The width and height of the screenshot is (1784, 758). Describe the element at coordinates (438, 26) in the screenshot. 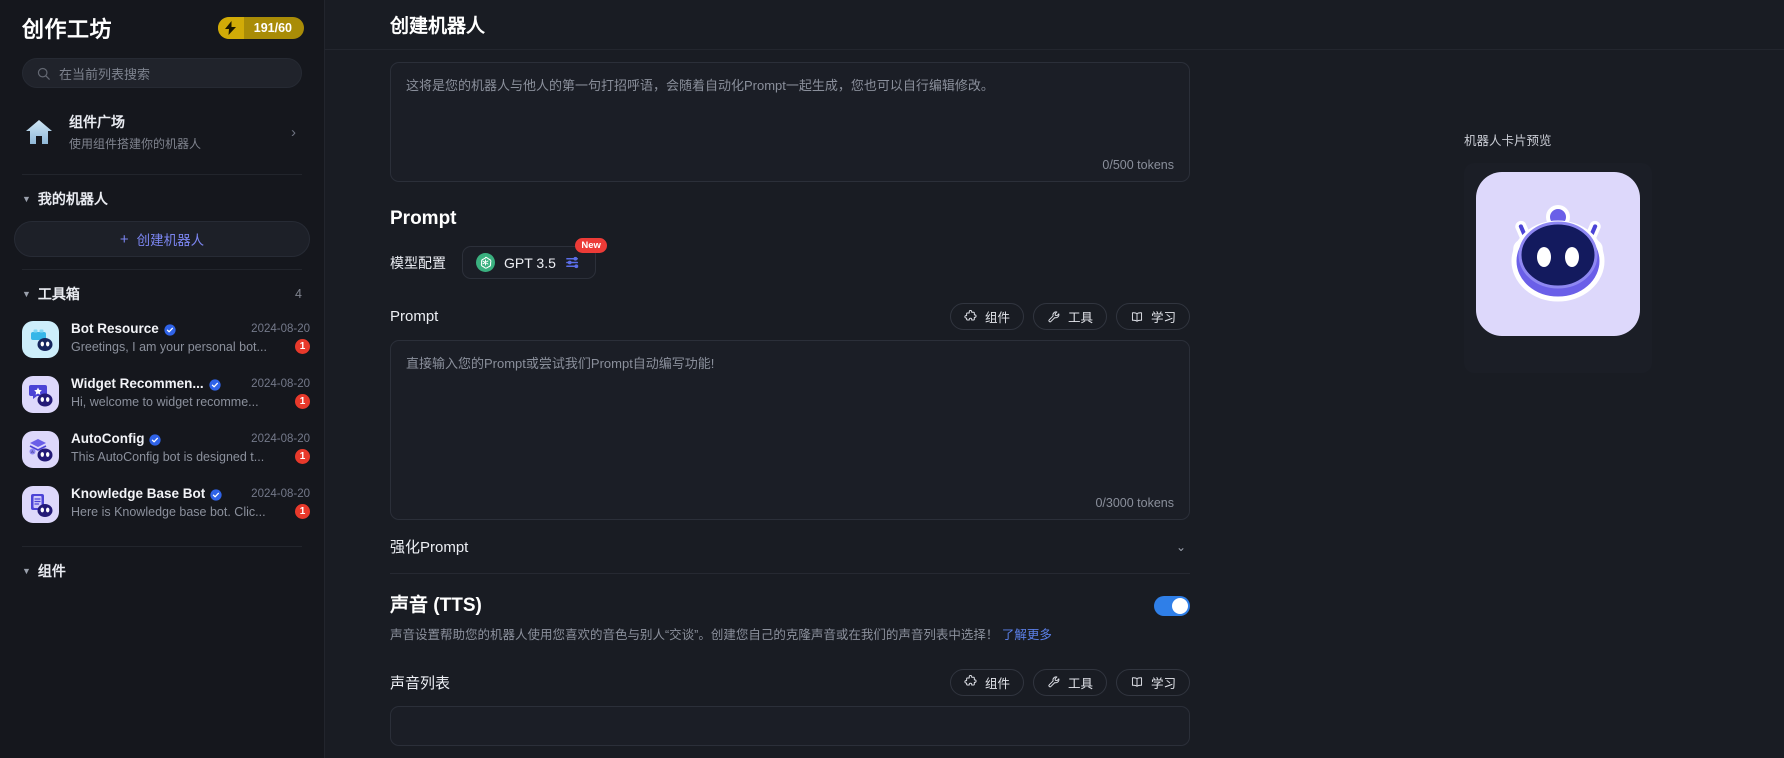

I see `page-title: 创建机器人` at that location.